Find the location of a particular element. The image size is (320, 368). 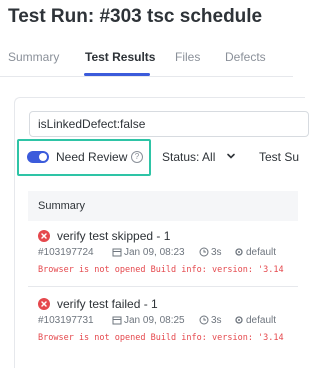

help-icon: ? is located at coordinates (137, 157).